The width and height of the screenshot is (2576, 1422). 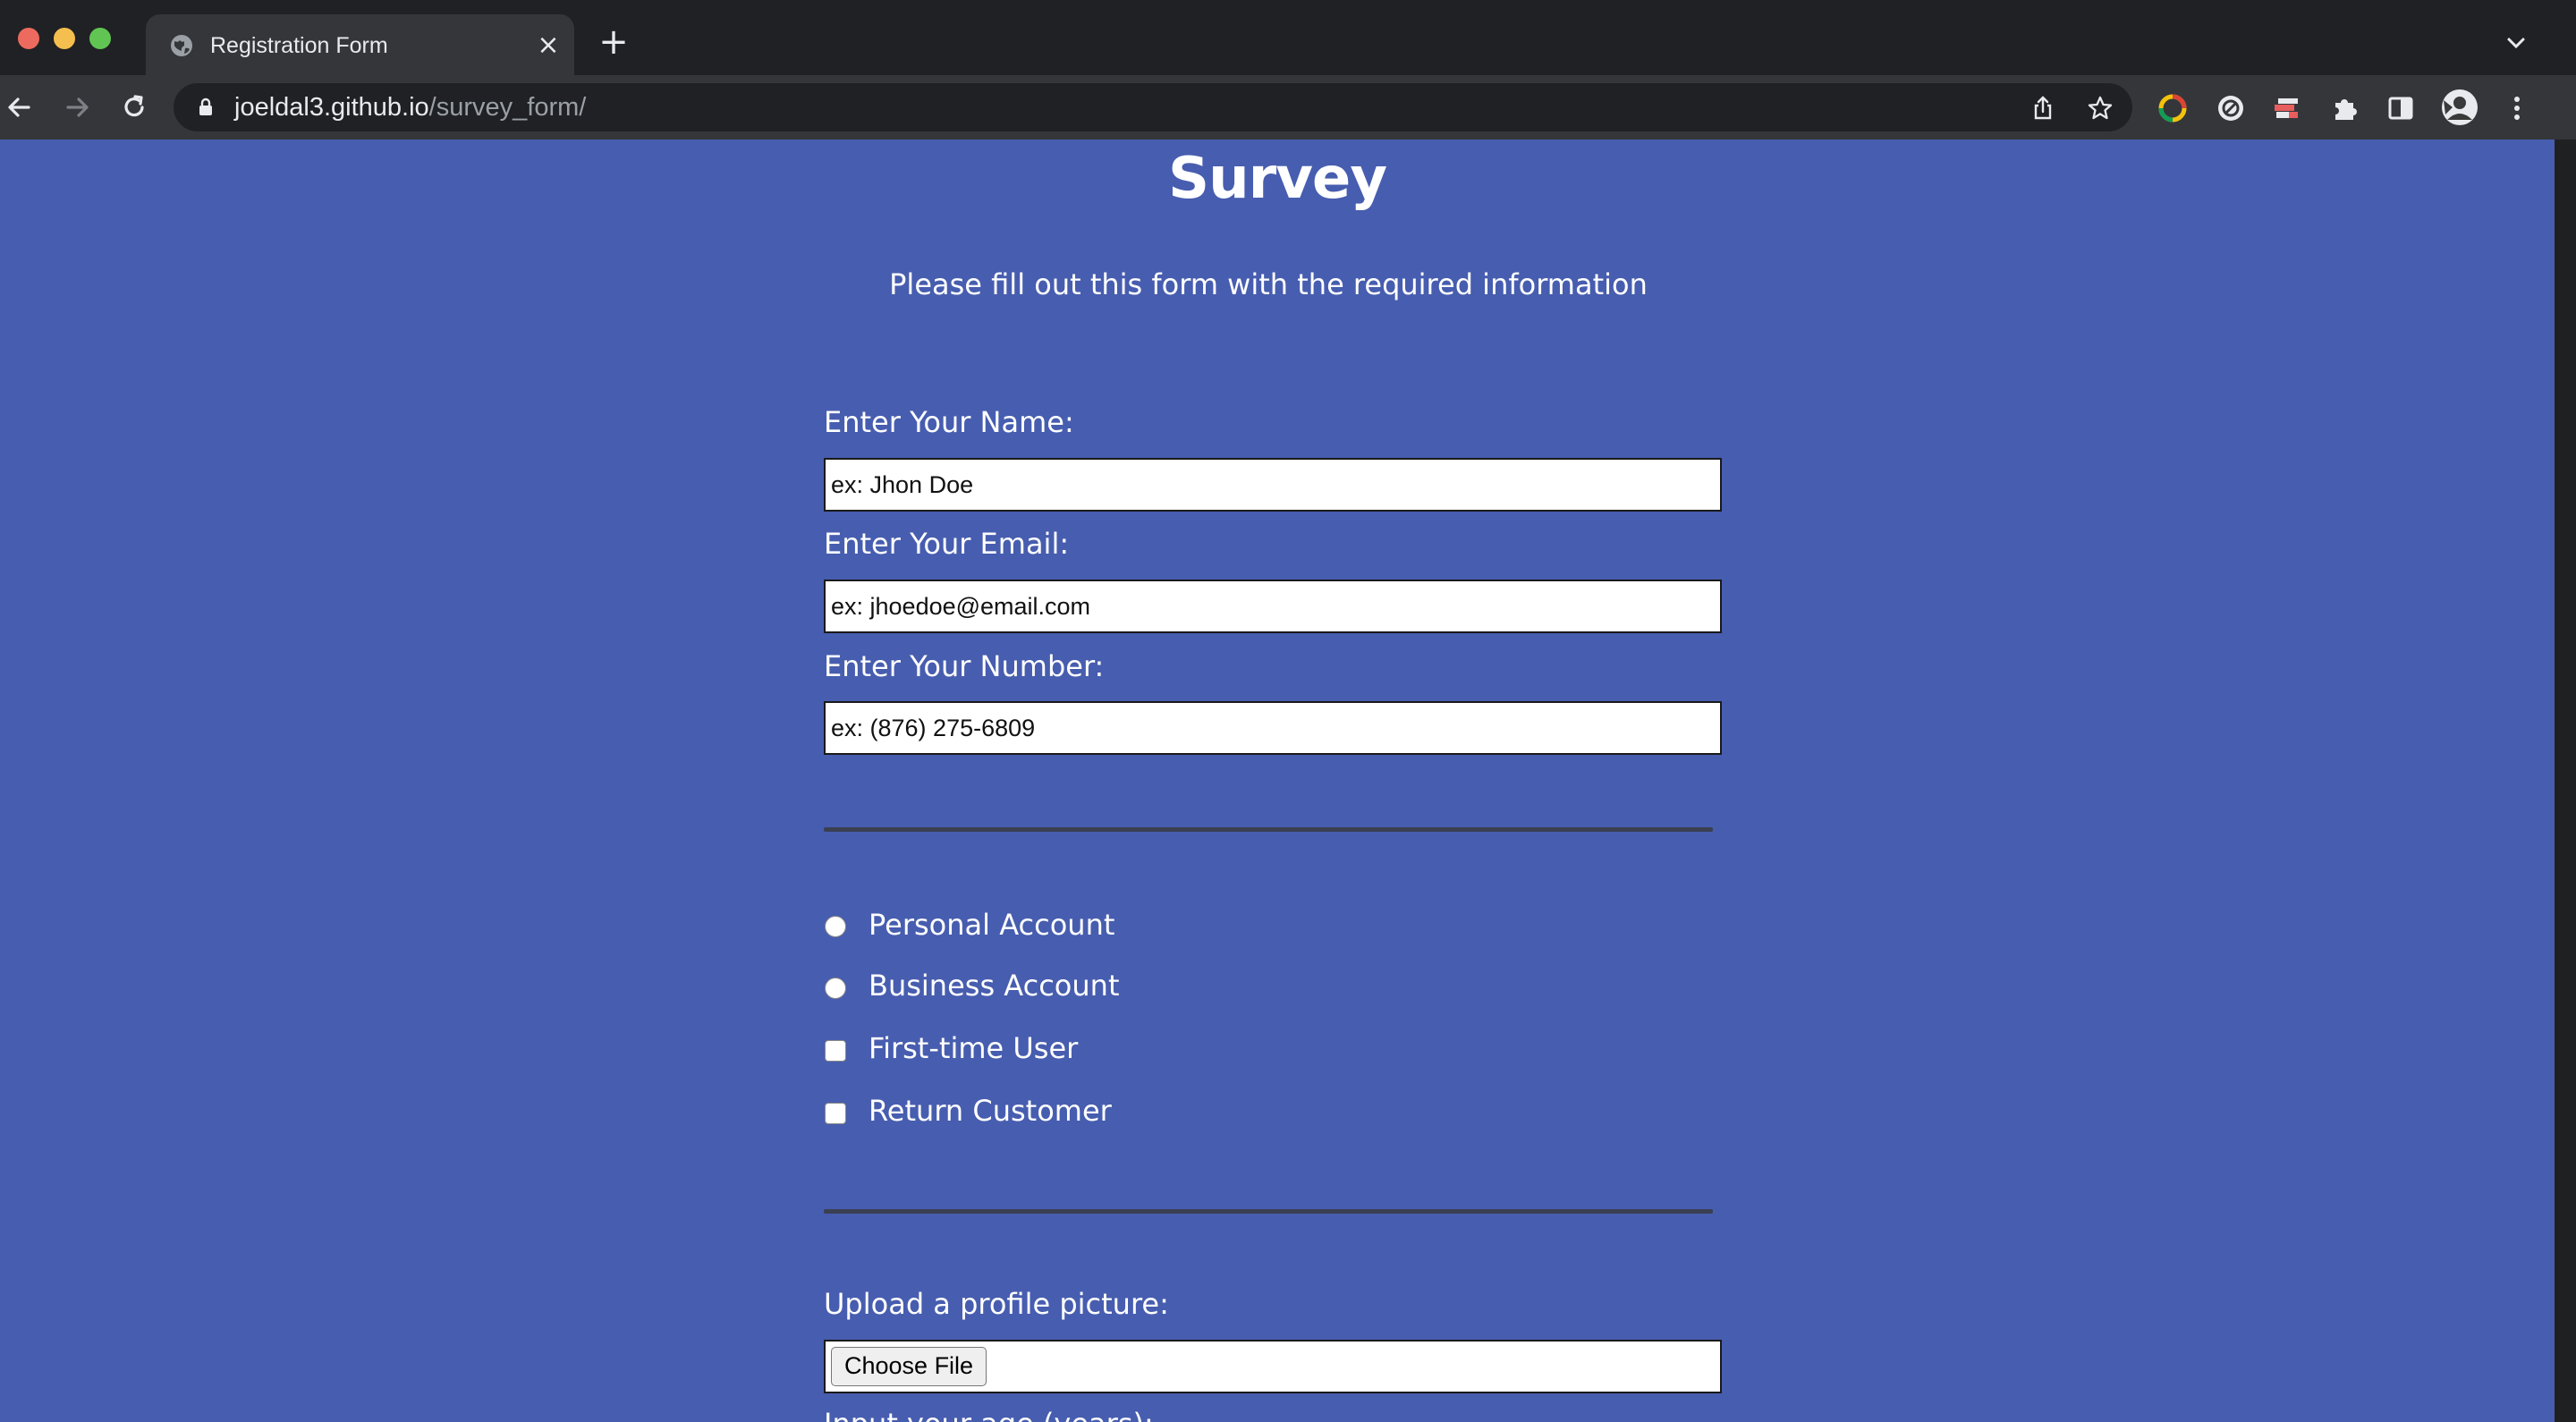 What do you see at coordinates (28, 38) in the screenshot?
I see `window-close-button` at bounding box center [28, 38].